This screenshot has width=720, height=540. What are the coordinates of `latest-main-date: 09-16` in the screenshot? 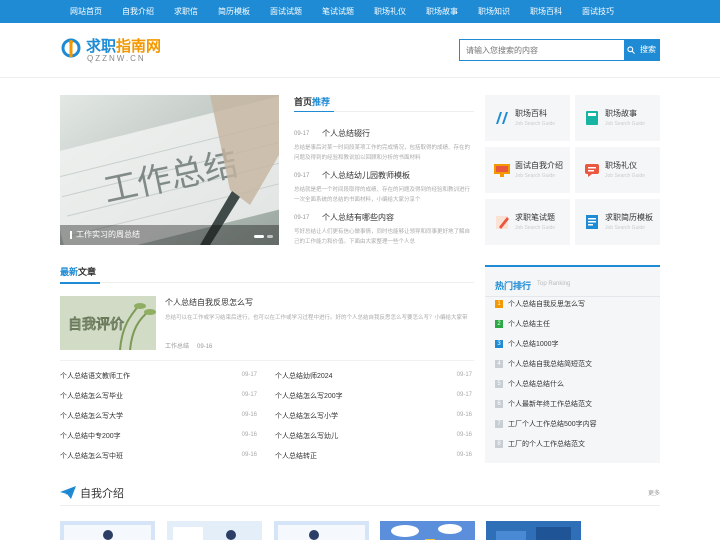 It's located at (205, 347).